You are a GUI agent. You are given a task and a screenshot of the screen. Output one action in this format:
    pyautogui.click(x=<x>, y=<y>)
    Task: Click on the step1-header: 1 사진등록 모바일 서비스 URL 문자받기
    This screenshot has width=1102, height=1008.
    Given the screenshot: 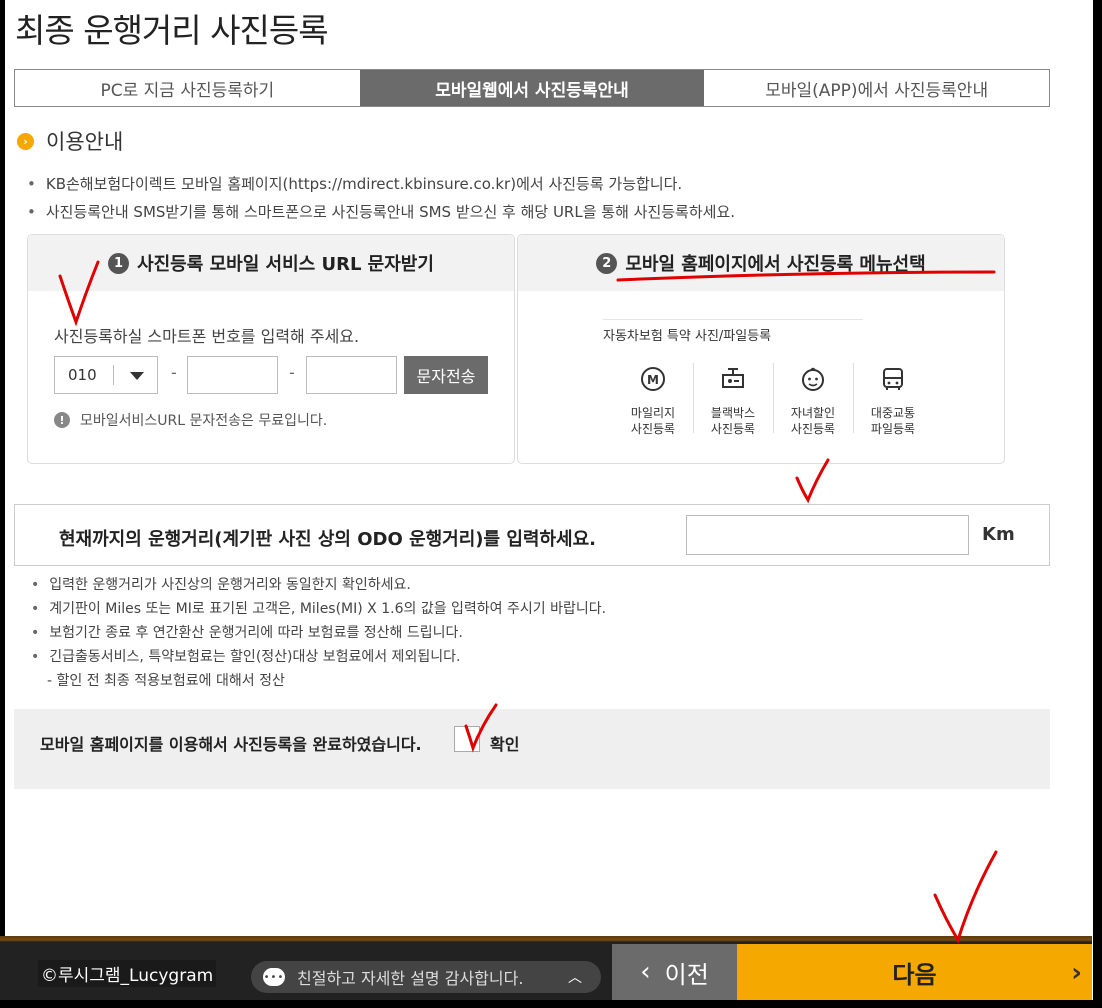 What is the action you would take?
    pyautogui.click(x=271, y=263)
    